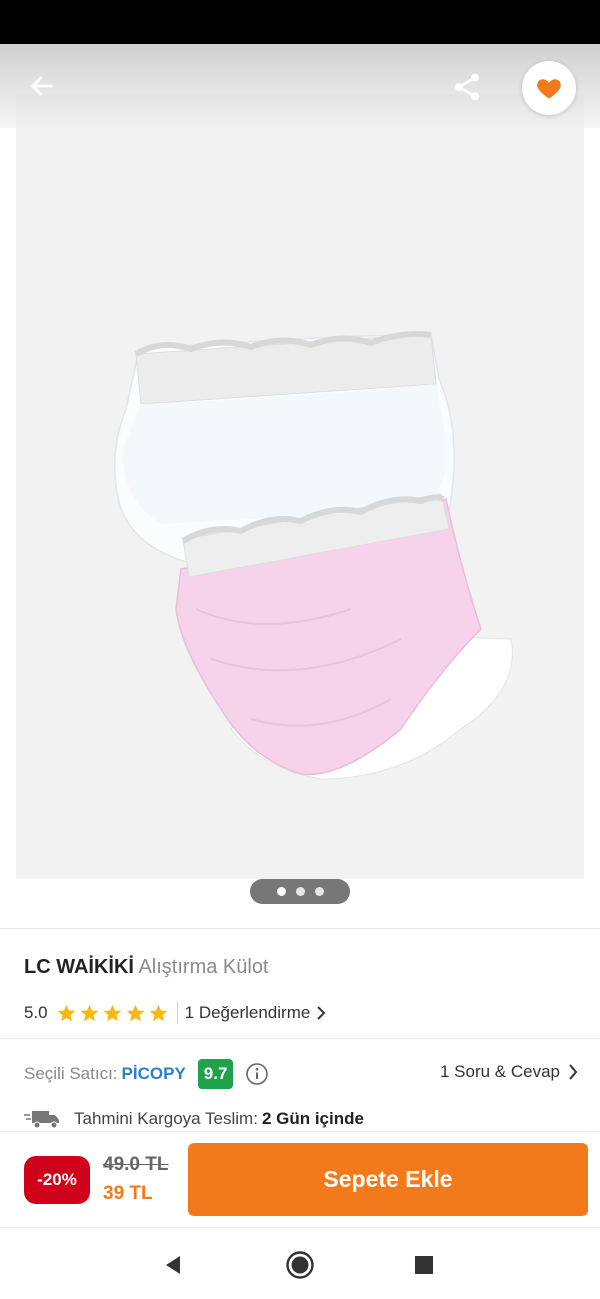 Image resolution: width=600 pixels, height=1299 pixels. I want to click on product-name: Alıştırma Külot, so click(203, 967).